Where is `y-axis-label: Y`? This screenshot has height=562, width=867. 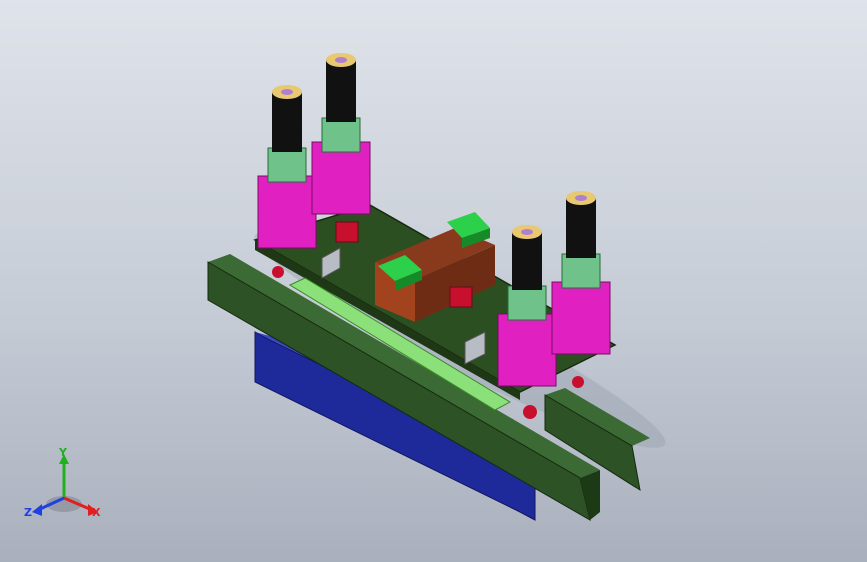
y-axis-label: Y is located at coordinates (63, 452).